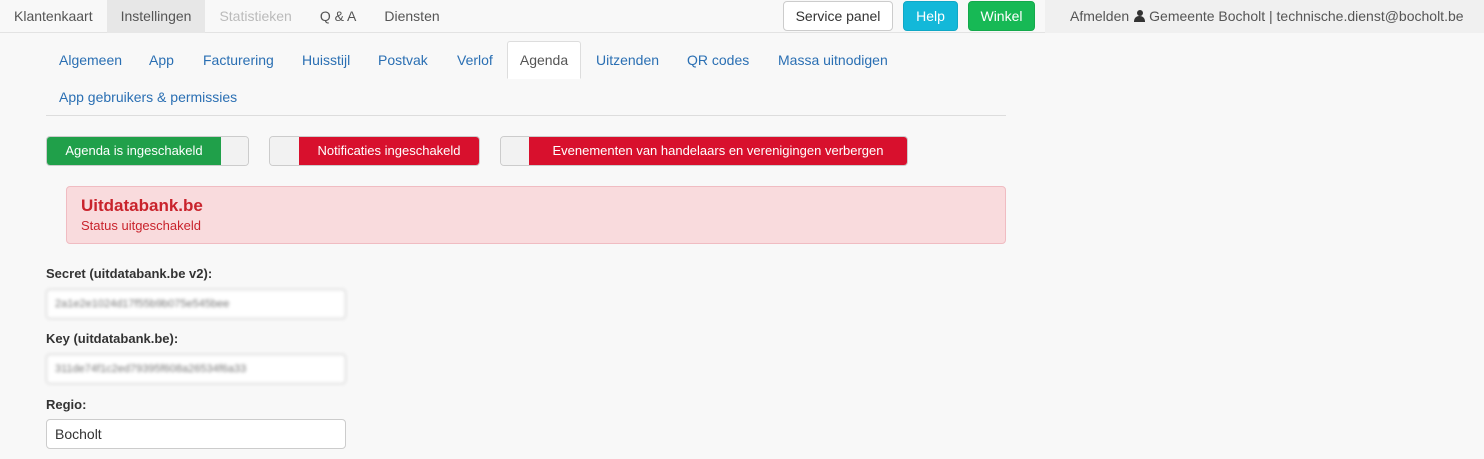 Image resolution: width=1484 pixels, height=459 pixels. I want to click on nav-statistieken: Statistieken, so click(255, 16).